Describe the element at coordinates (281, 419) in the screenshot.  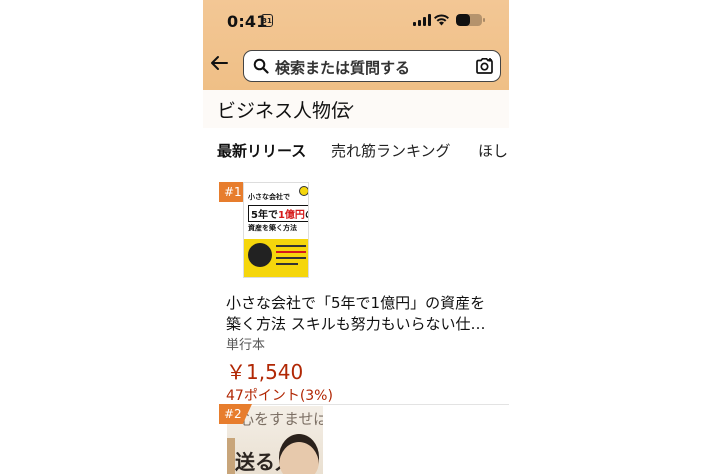
I see `cover-title: 心をすませば` at that location.